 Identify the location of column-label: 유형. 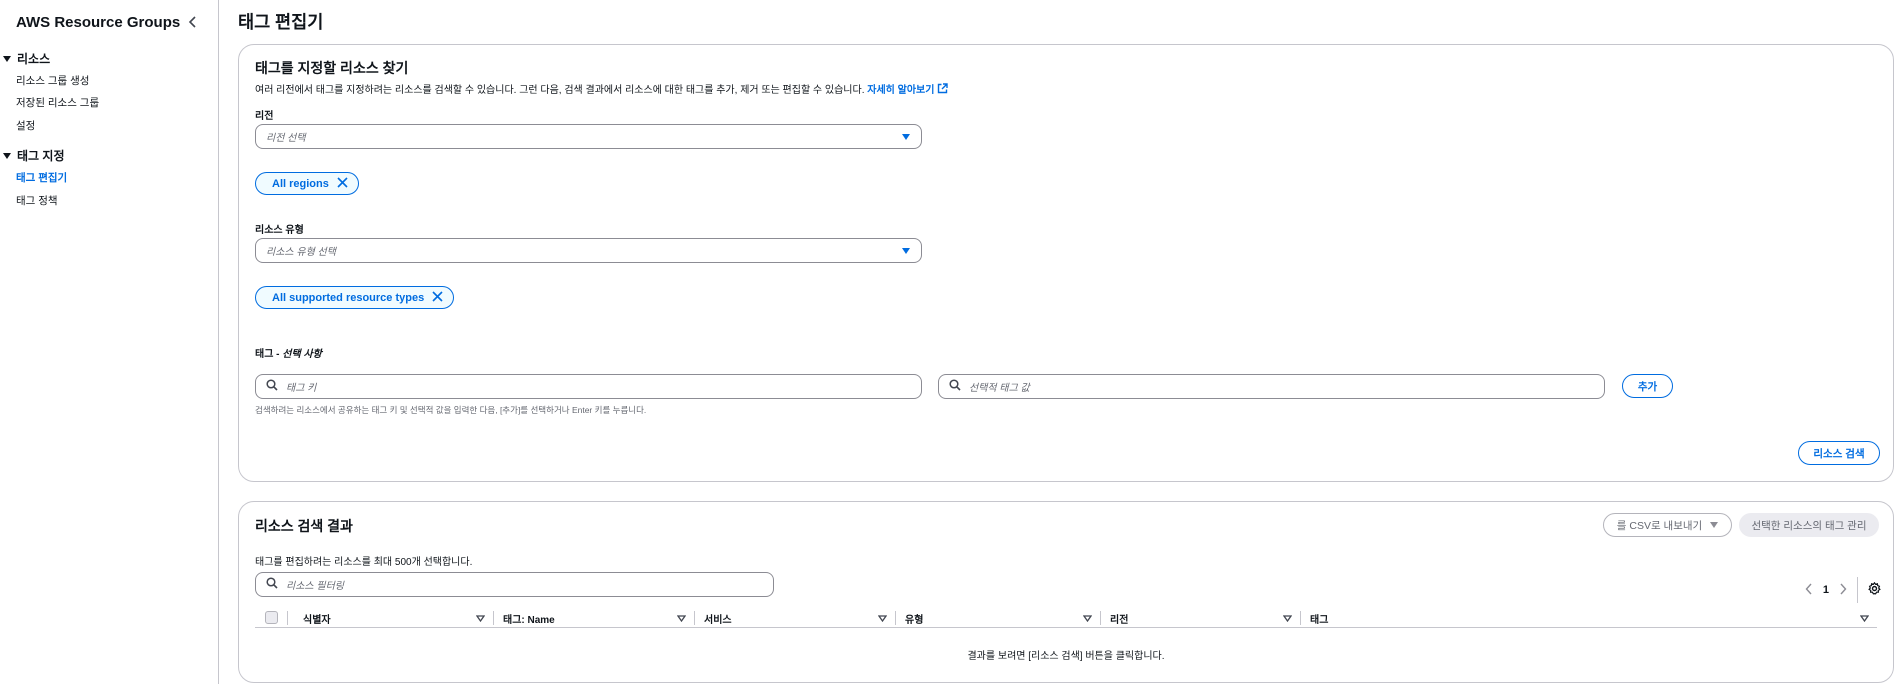
(914, 620).